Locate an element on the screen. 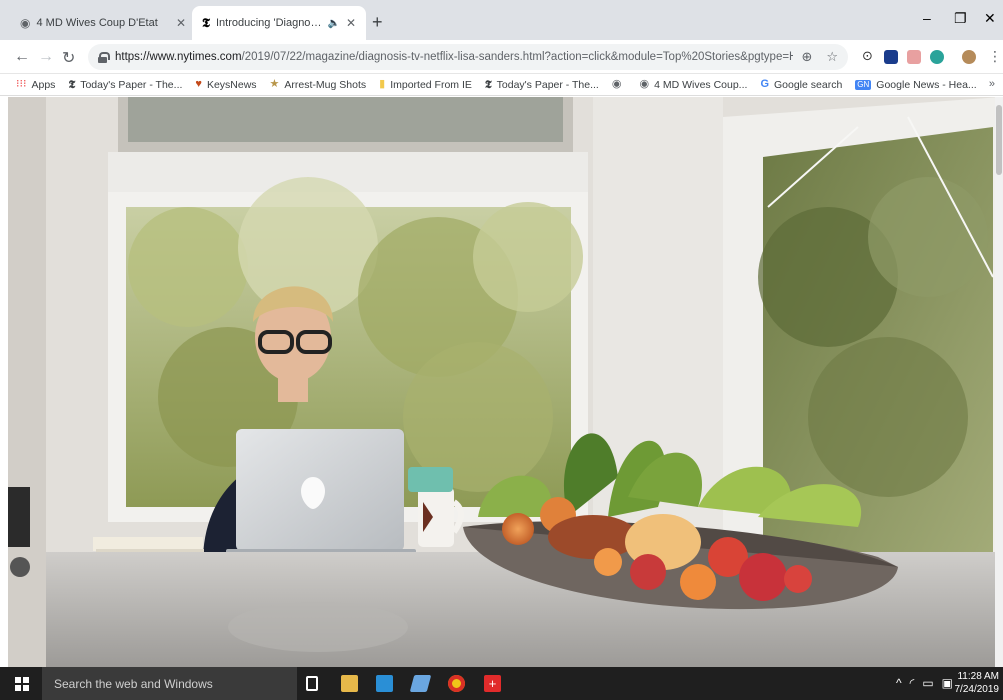 This screenshot has width=1003, height=700. file-explorer-icon is located at coordinates (349, 683).